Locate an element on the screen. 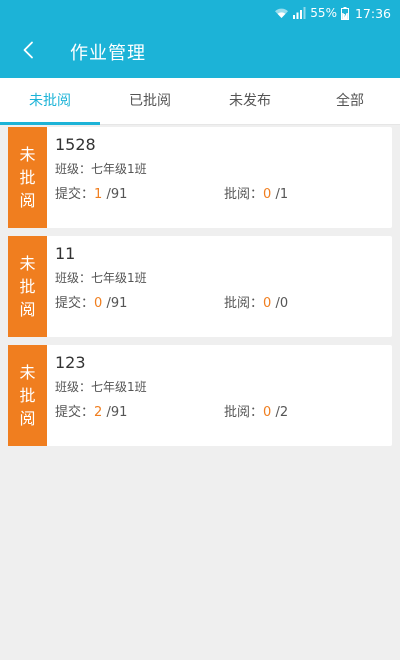 The height and width of the screenshot is (660, 400). tab-unpublished: 未发布 is located at coordinates (250, 101).